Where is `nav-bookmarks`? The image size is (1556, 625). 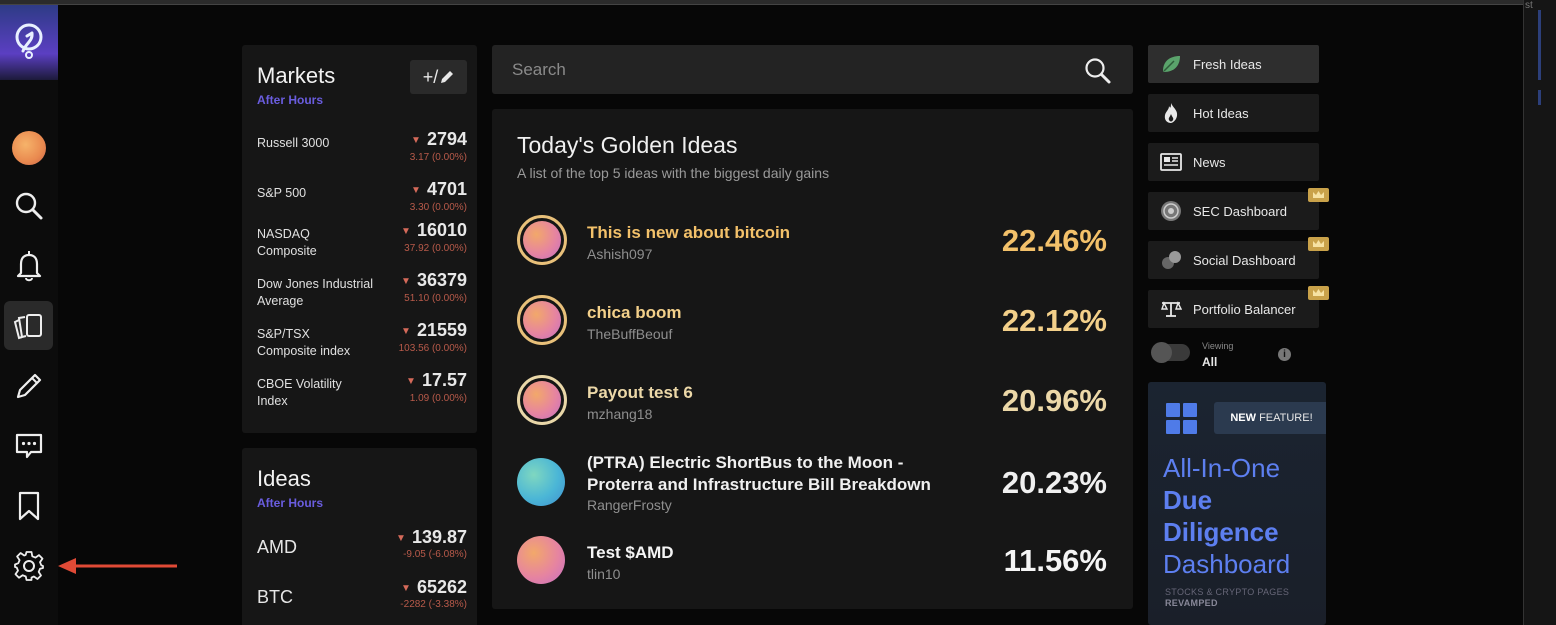 nav-bookmarks is located at coordinates (28, 505).